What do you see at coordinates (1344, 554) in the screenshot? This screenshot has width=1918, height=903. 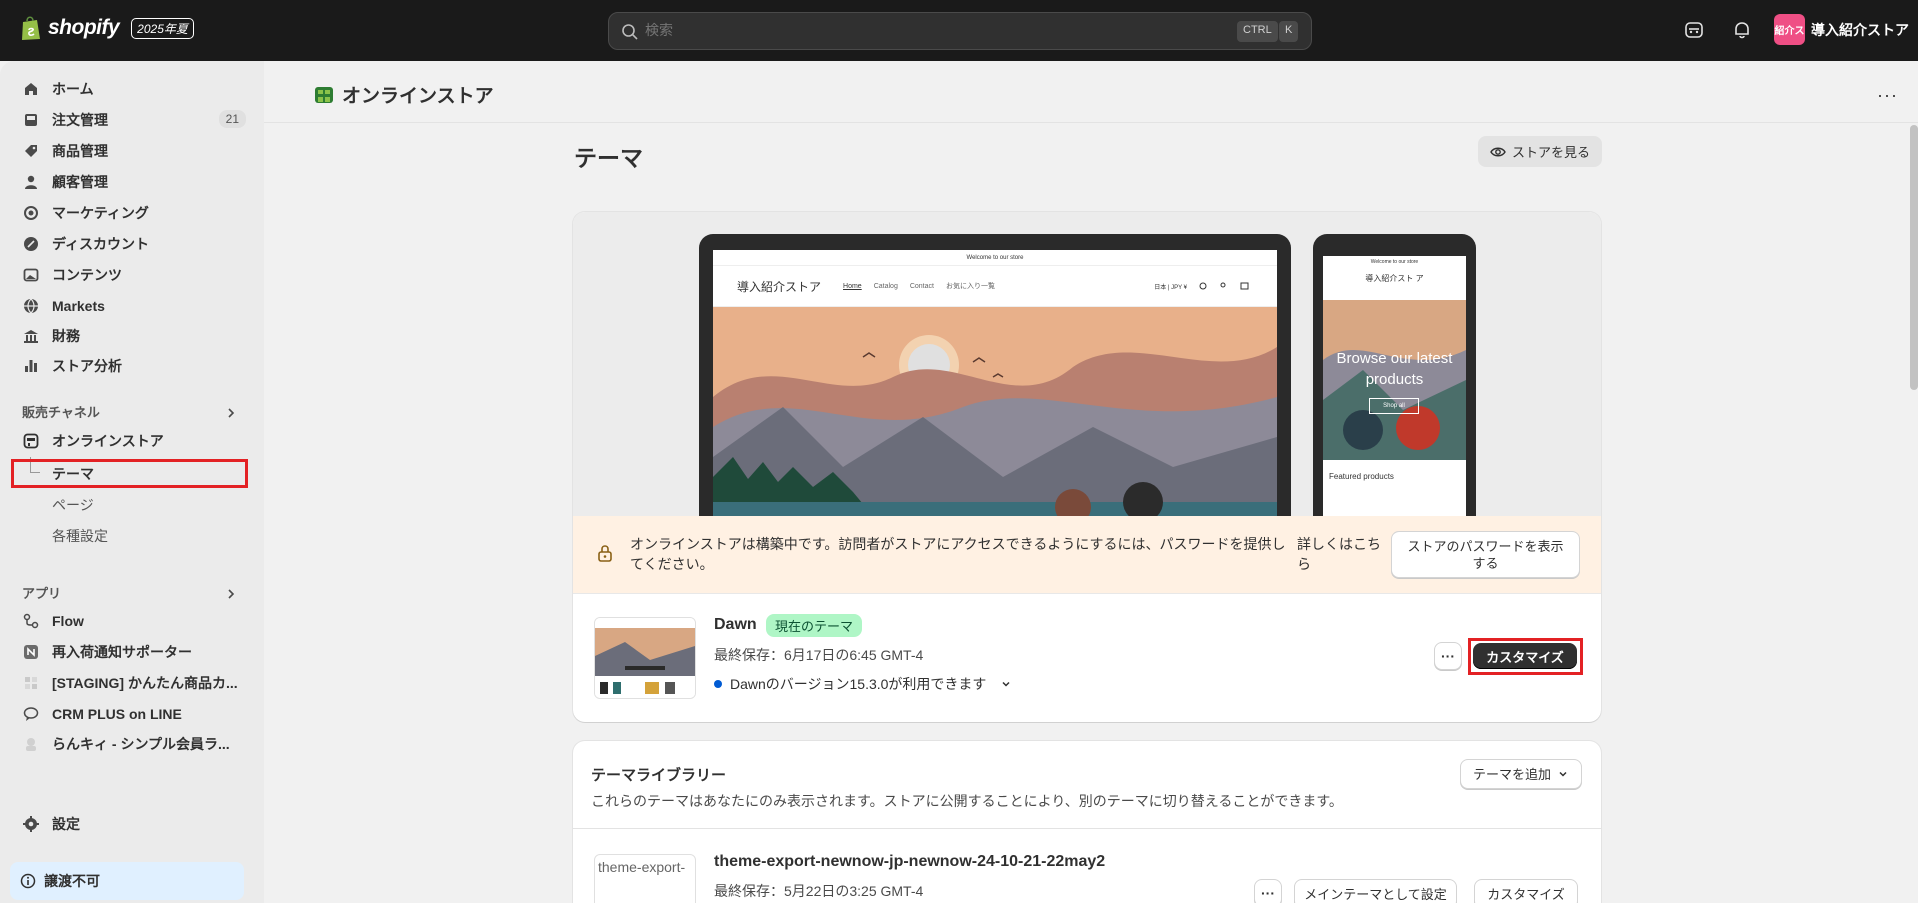 I see `learn-more-link: 詳しくはこちら` at bounding box center [1344, 554].